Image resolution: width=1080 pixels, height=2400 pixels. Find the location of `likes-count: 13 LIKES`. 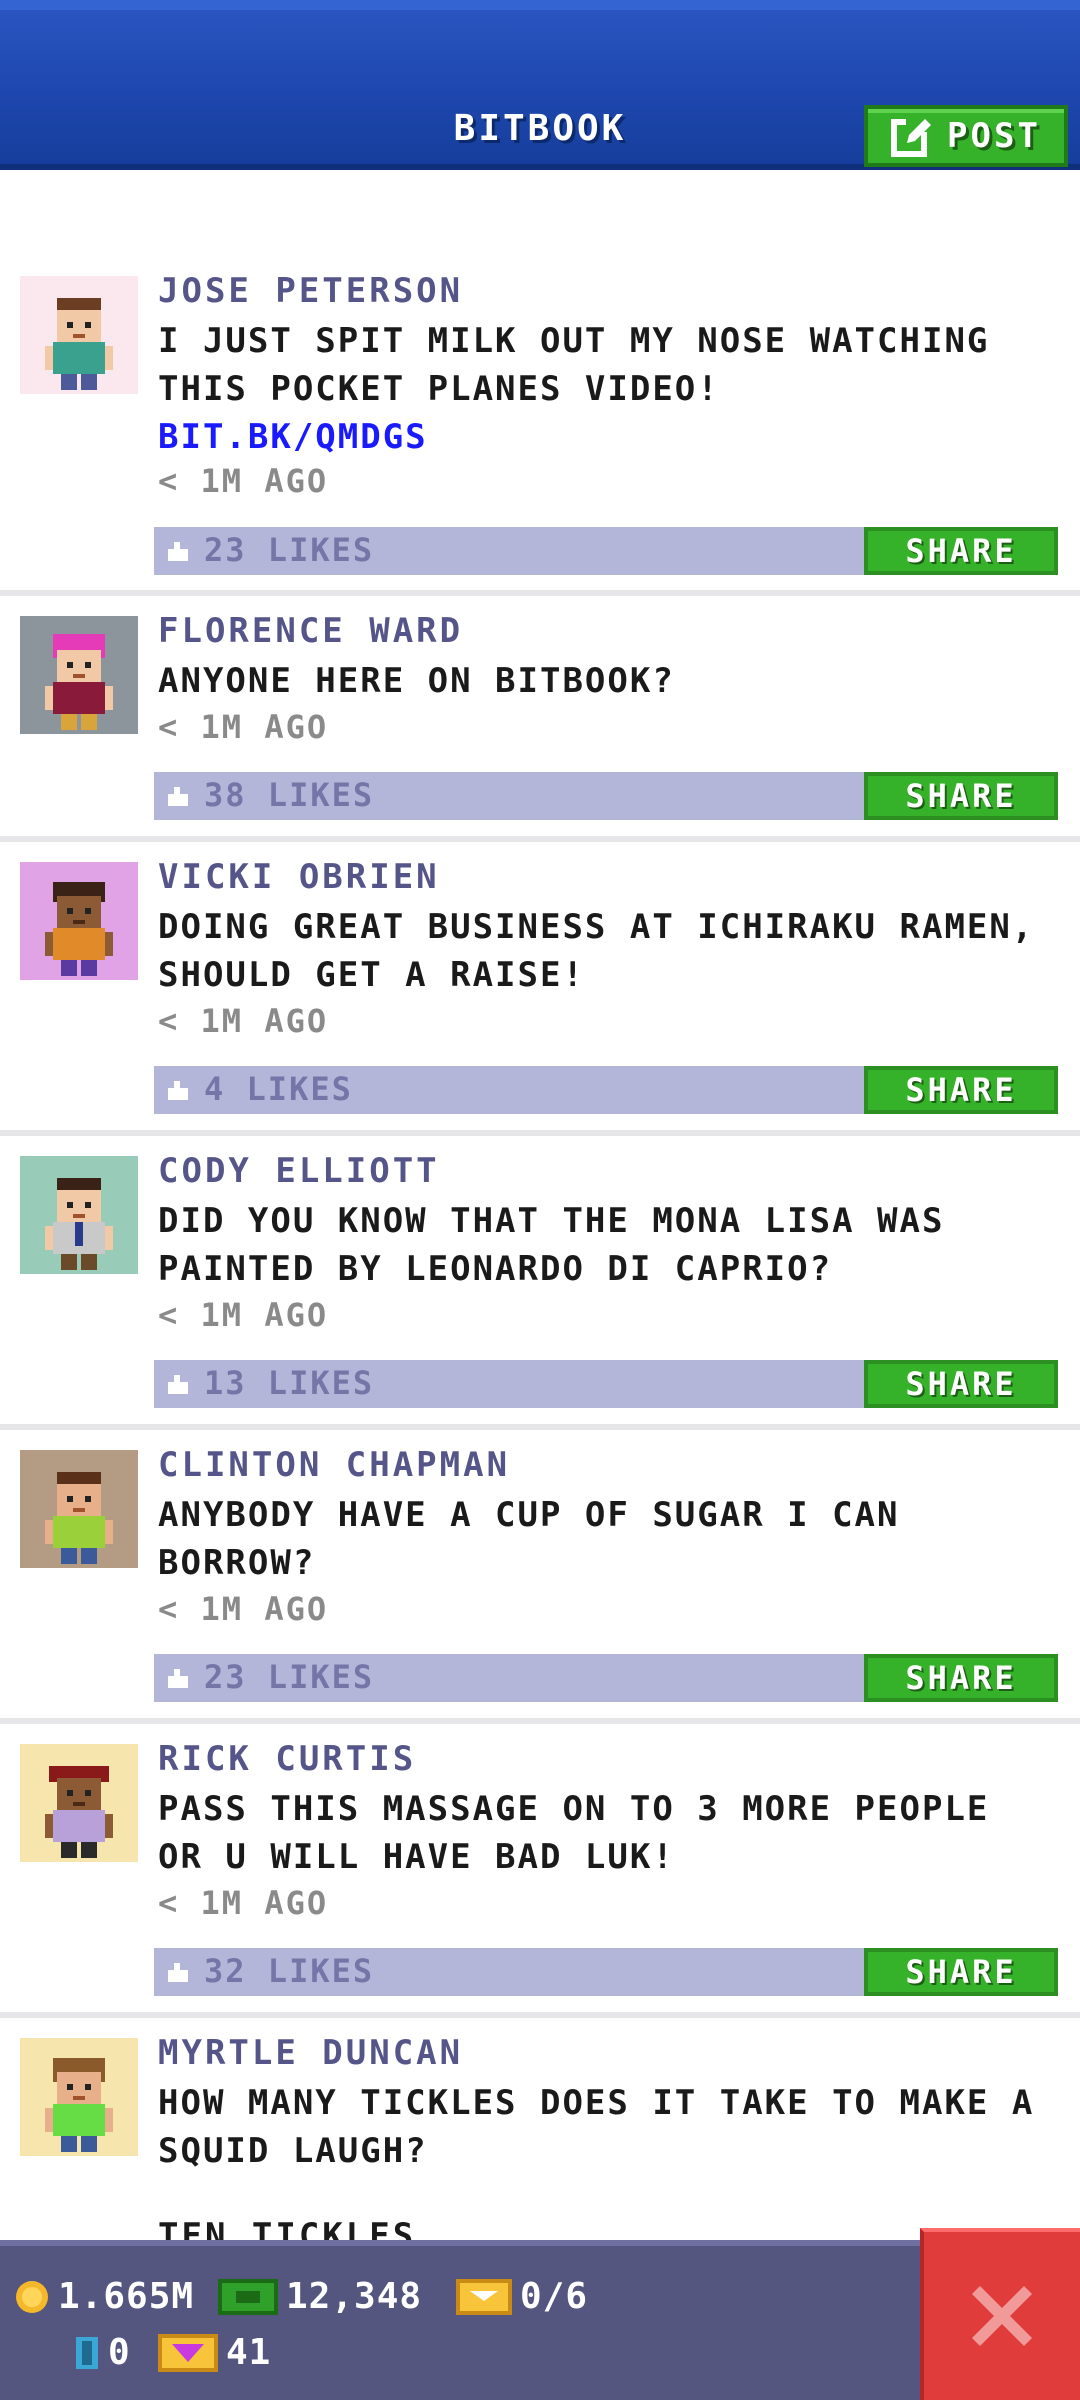

likes-count: 13 LIKES is located at coordinates (289, 1383).